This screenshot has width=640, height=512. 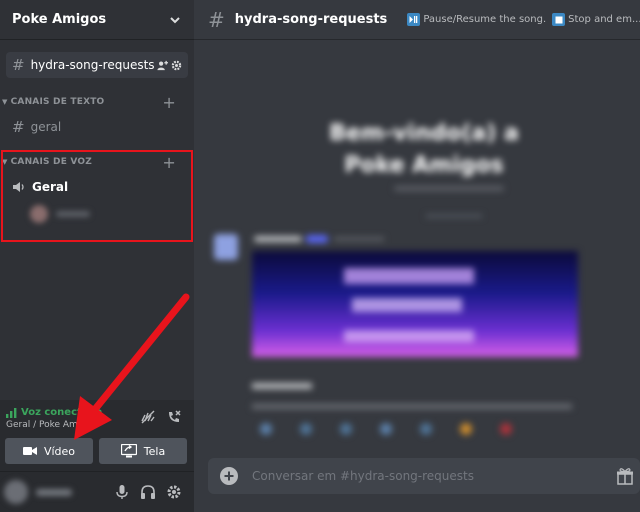 I want to click on user-panel, so click(x=97, y=492).